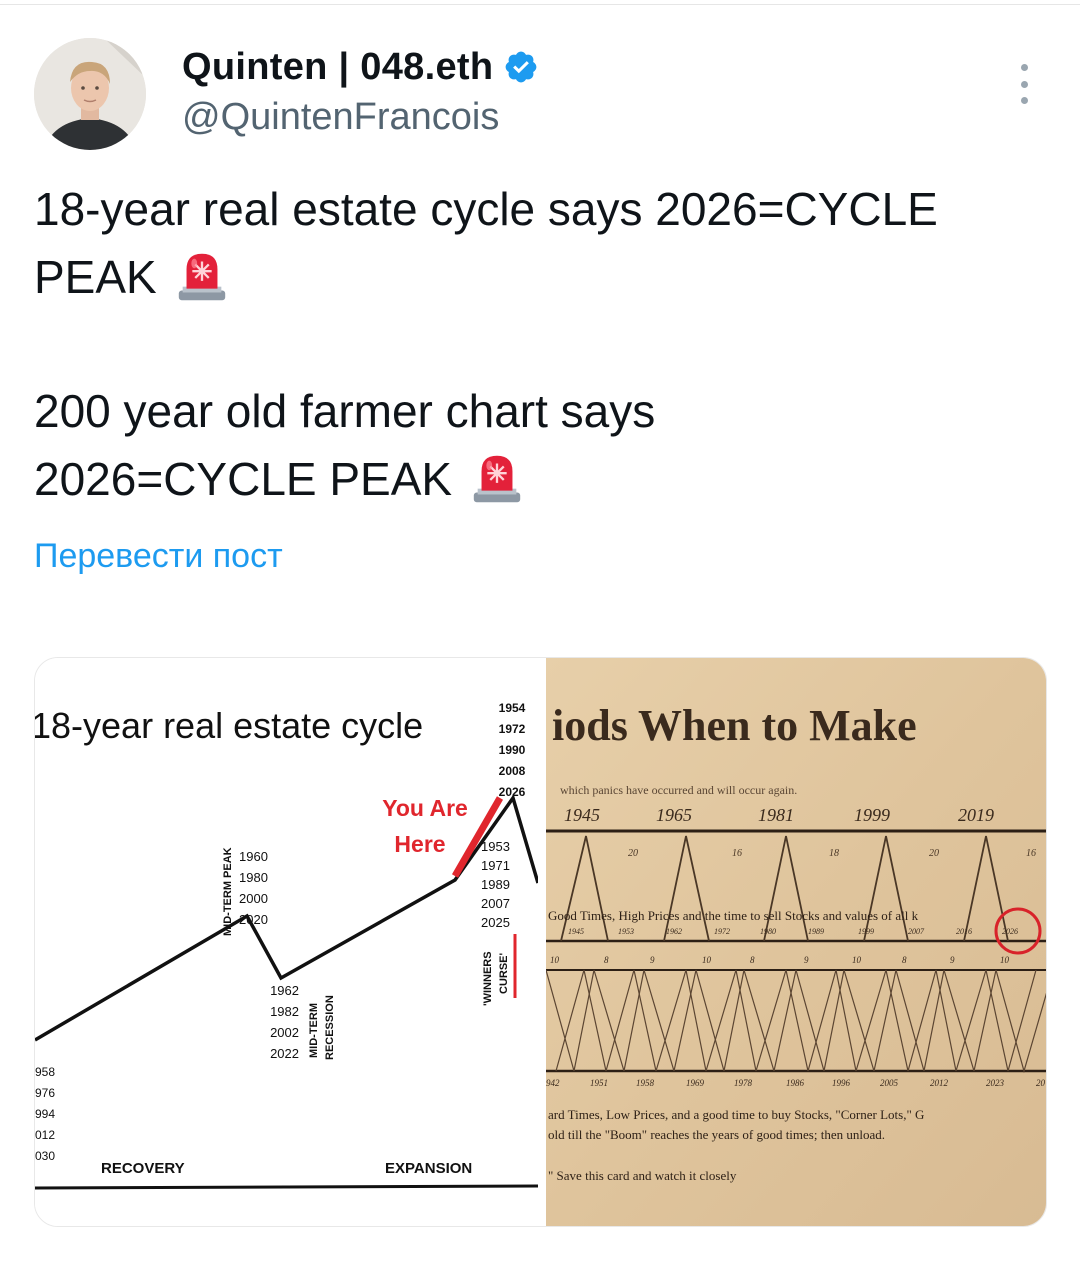 Image resolution: width=1080 pixels, height=1269 pixels. I want to click on avatar, so click(90, 94).